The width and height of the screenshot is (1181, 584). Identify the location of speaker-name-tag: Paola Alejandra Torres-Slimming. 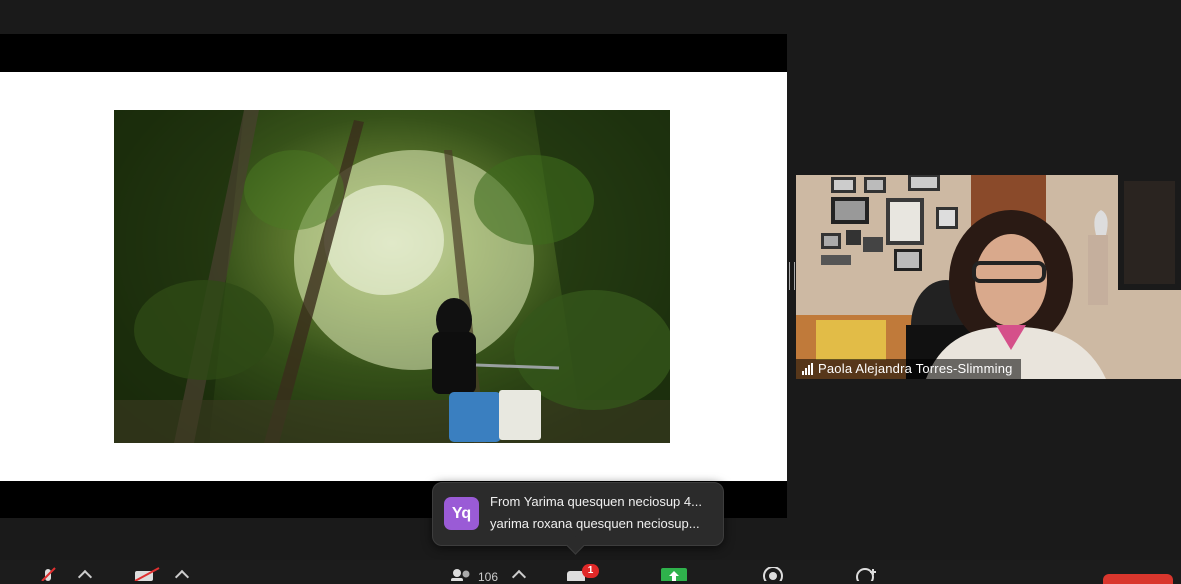
(908, 369).